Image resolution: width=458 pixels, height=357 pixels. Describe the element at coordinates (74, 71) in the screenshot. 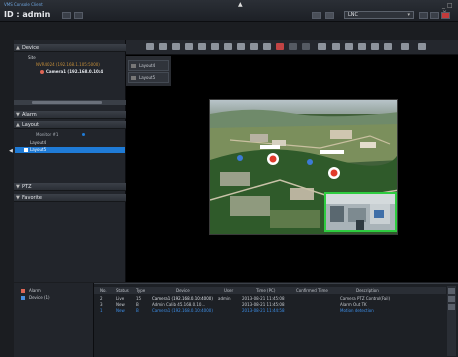

I see `tree-camera: Camera1 (192.168.0.10:4` at that location.